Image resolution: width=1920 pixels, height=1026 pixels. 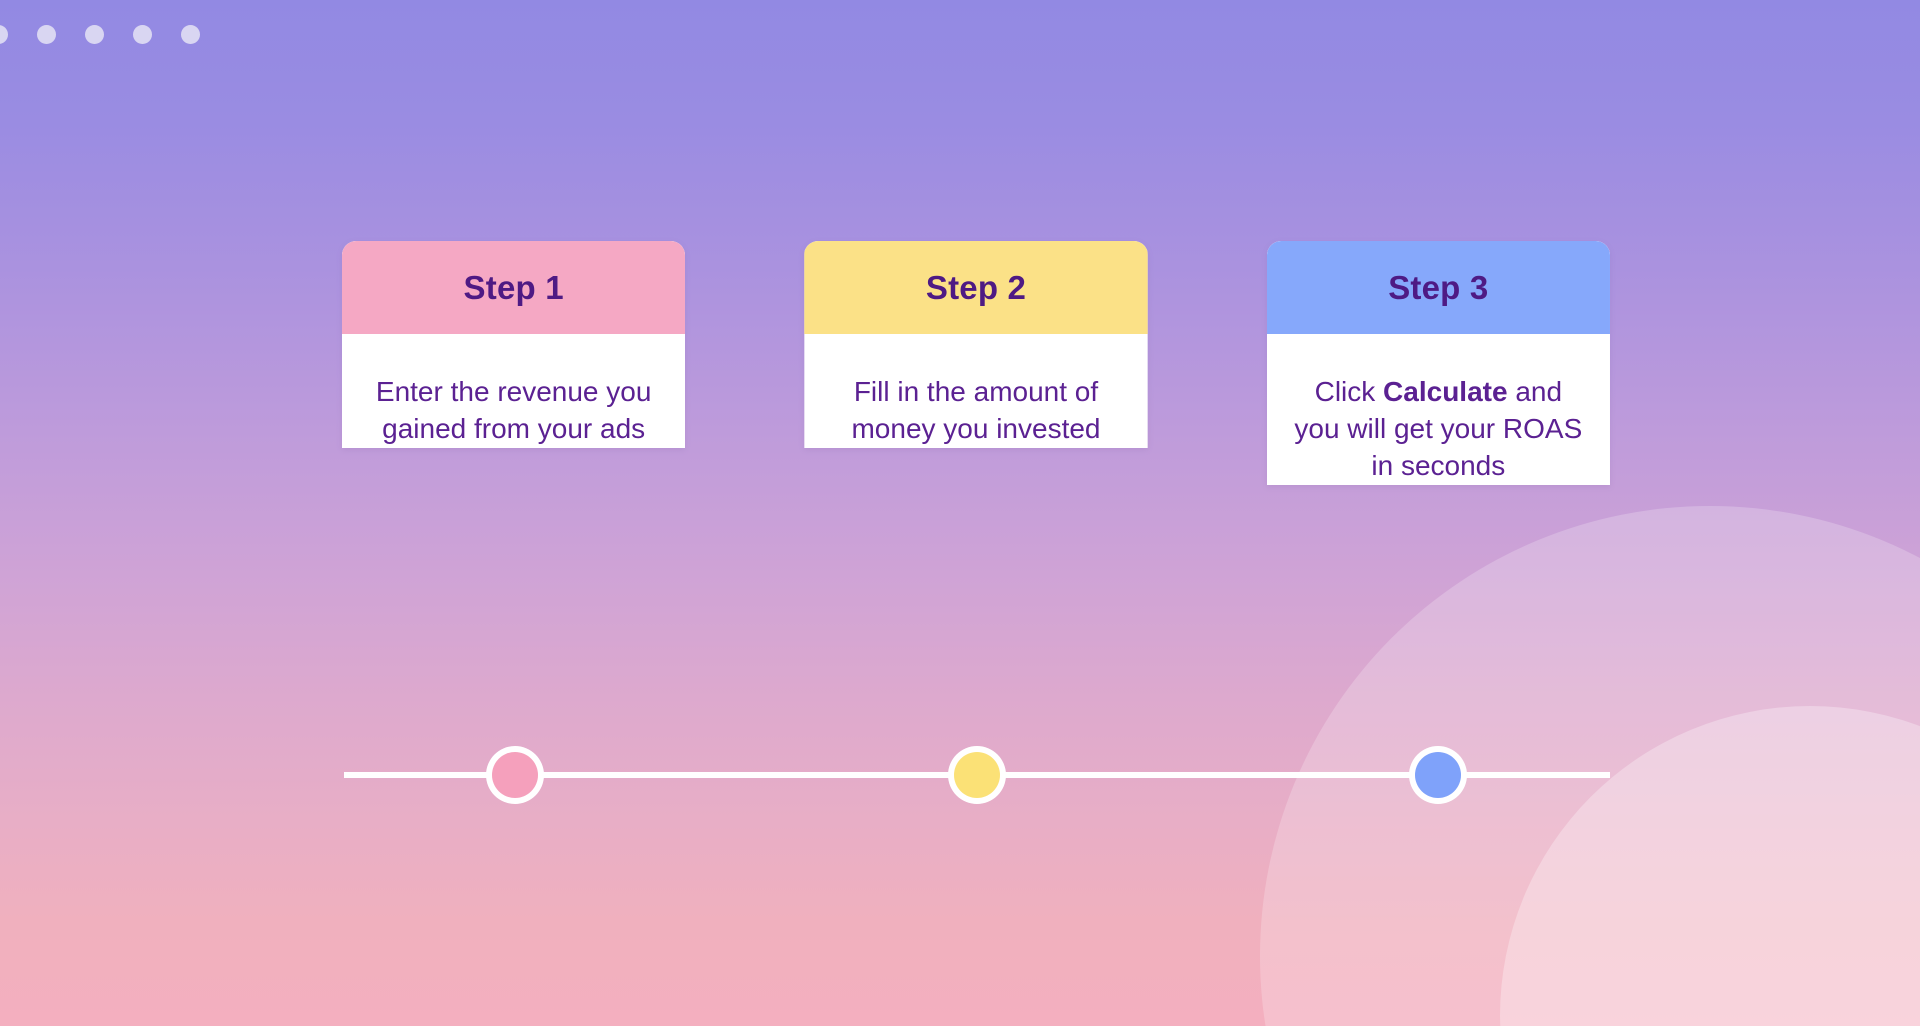 I want to click on step-card-2-body: Fill in the amount of money you invested, so click(x=975, y=391).